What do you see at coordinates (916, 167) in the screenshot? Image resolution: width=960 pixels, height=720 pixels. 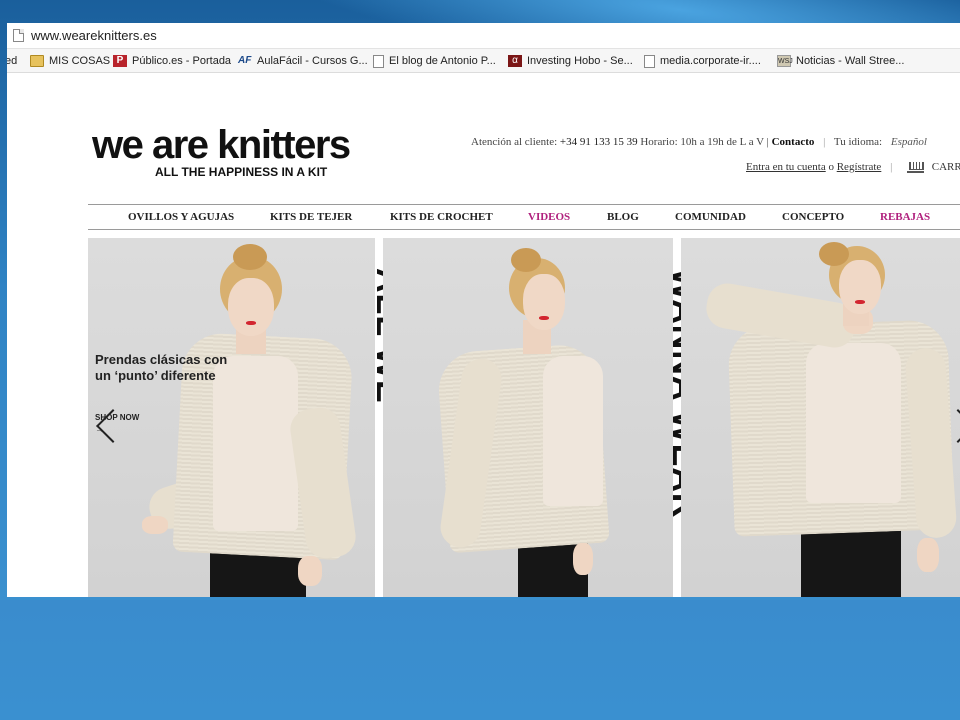 I see `cart-icon` at bounding box center [916, 167].